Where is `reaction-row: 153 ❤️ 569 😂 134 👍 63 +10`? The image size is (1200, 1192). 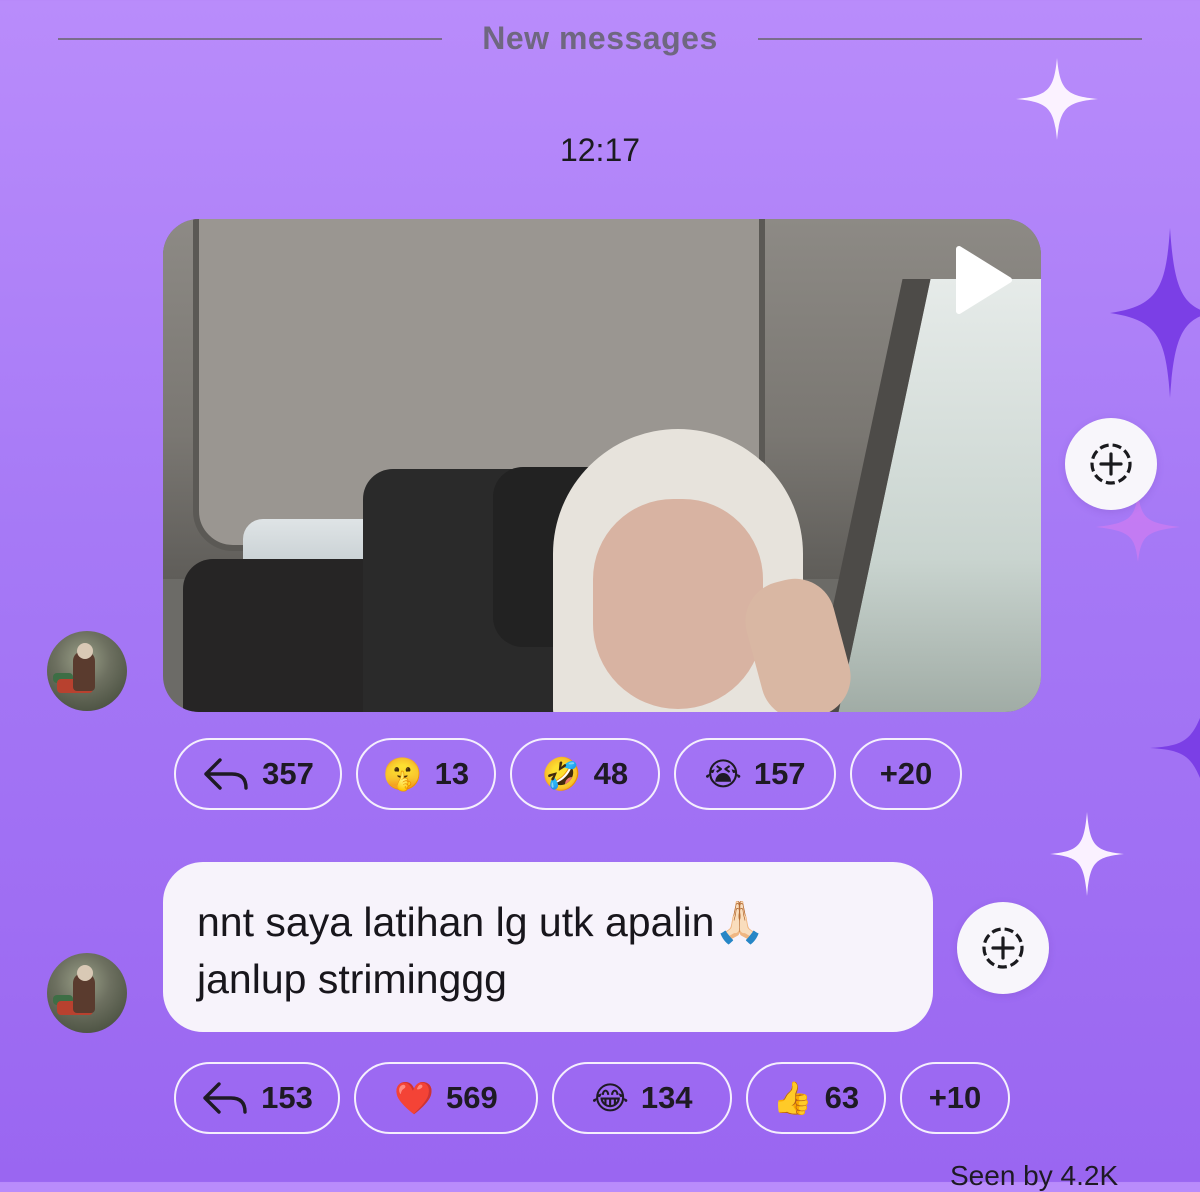
reaction-row: 153 ❤️ 569 😂 134 👍 63 +10 is located at coordinates (592, 1098).